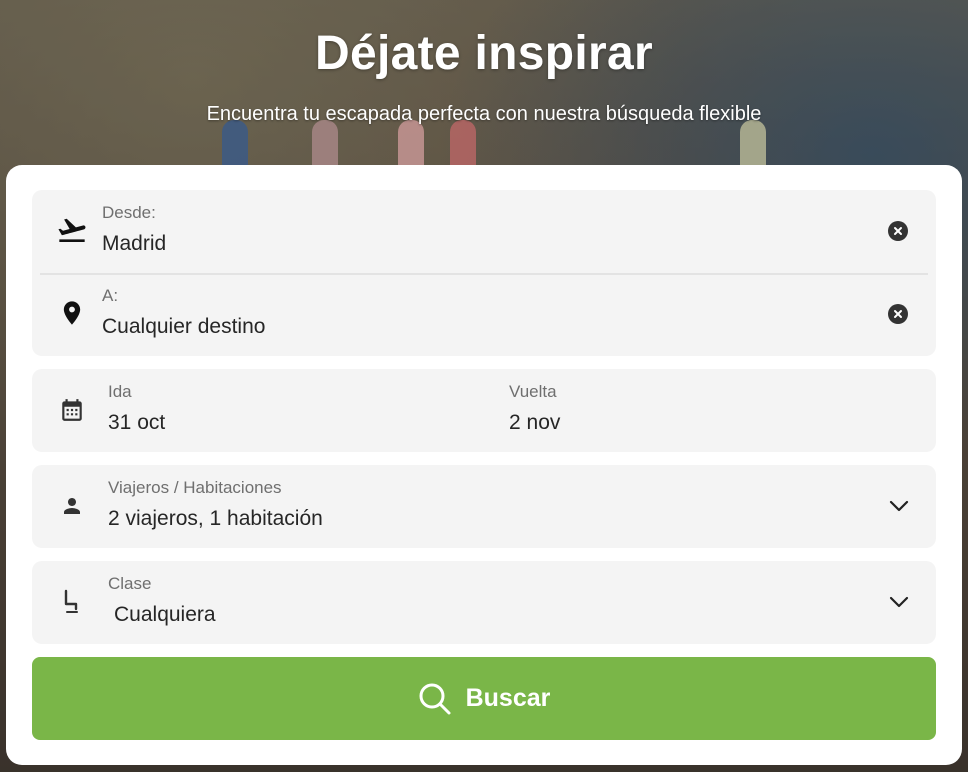 The image size is (968, 772). Describe the element at coordinates (110, 295) in the screenshot. I see `destination-label: A:` at that location.